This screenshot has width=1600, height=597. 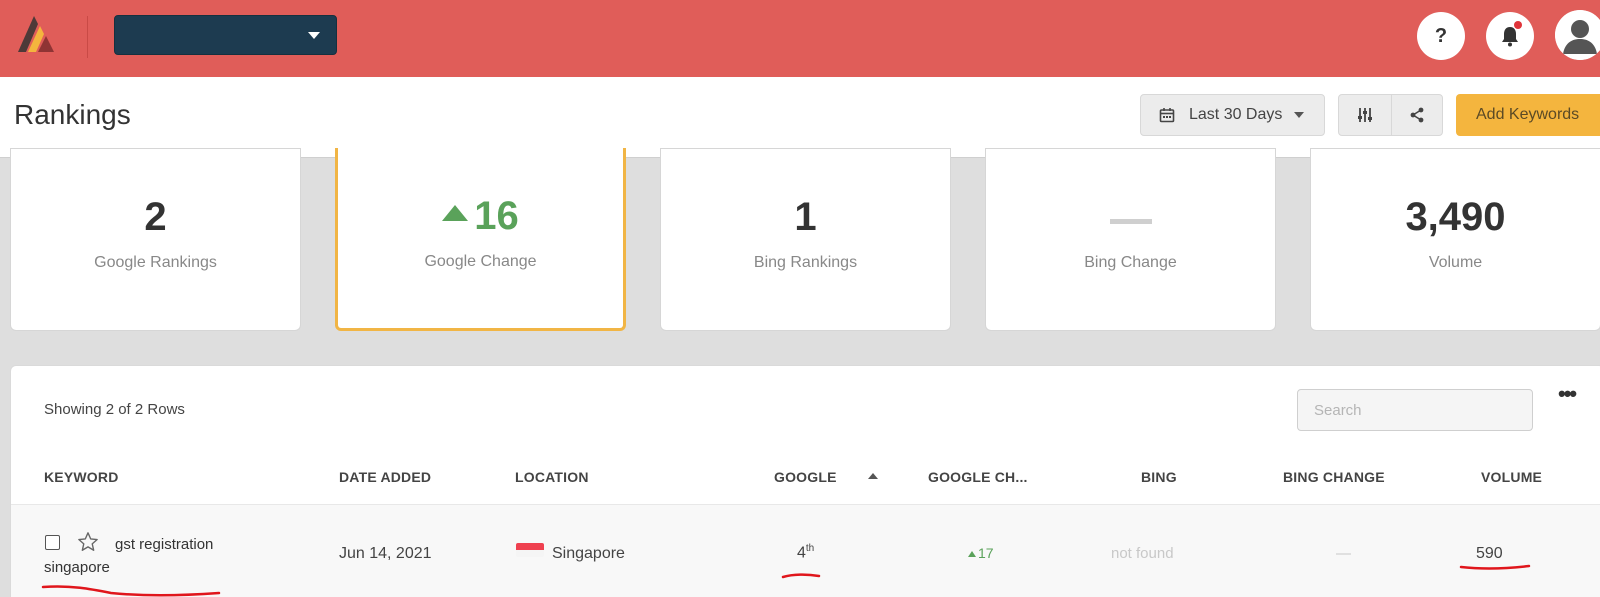 What do you see at coordinates (155, 262) in the screenshot?
I see `stat-label: Google Rankings` at bounding box center [155, 262].